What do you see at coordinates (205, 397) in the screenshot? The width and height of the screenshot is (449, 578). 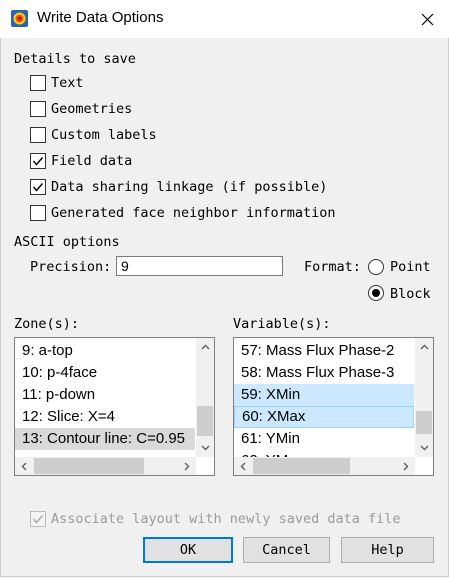 I see `zones-vscrollbar` at bounding box center [205, 397].